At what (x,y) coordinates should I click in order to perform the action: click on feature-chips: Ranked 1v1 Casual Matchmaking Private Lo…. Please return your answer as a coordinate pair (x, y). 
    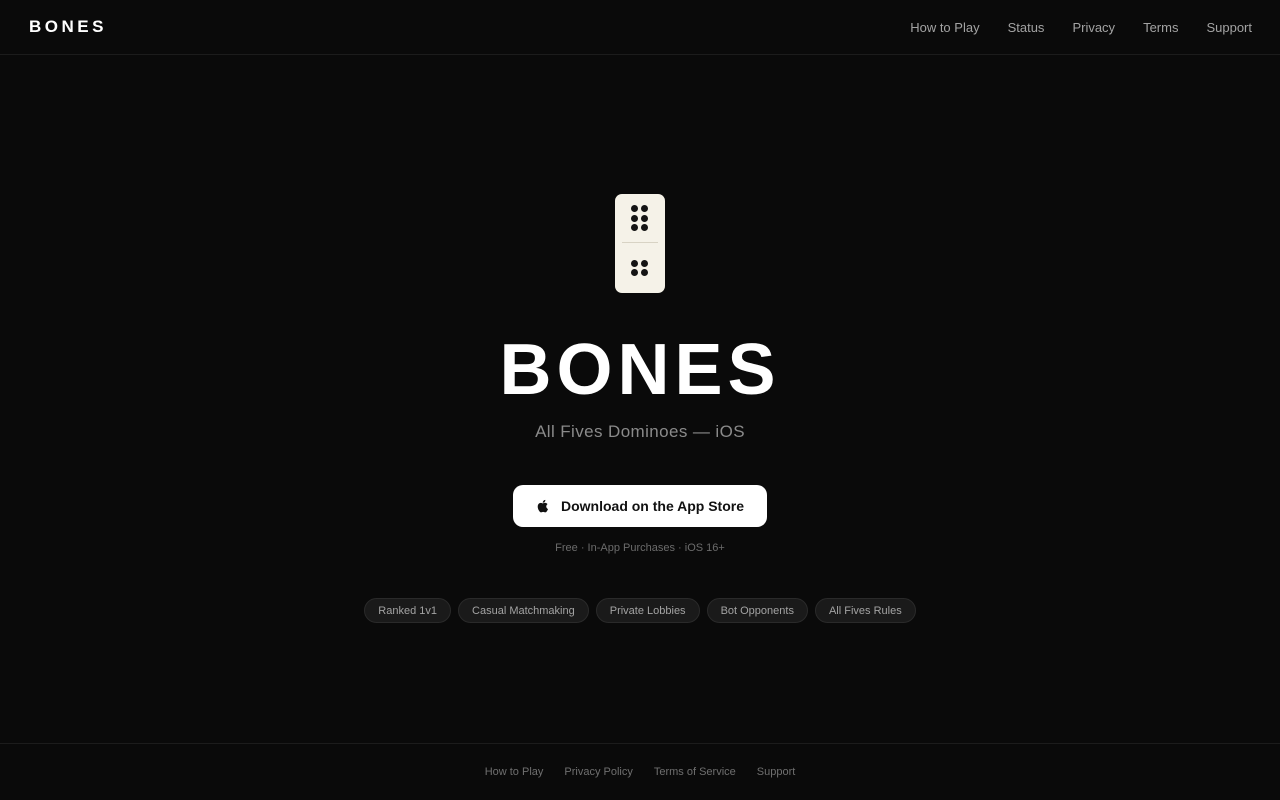
    Looking at the image, I should click on (640, 610).